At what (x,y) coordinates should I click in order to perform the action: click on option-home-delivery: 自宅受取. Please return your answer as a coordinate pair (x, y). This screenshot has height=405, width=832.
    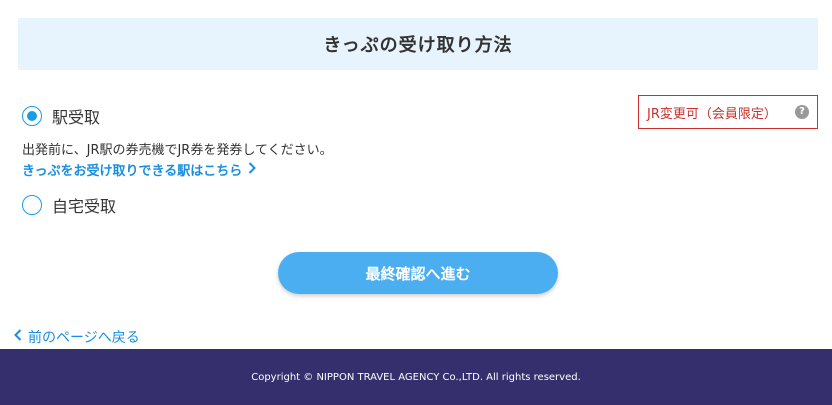
    Looking at the image, I should click on (69, 205).